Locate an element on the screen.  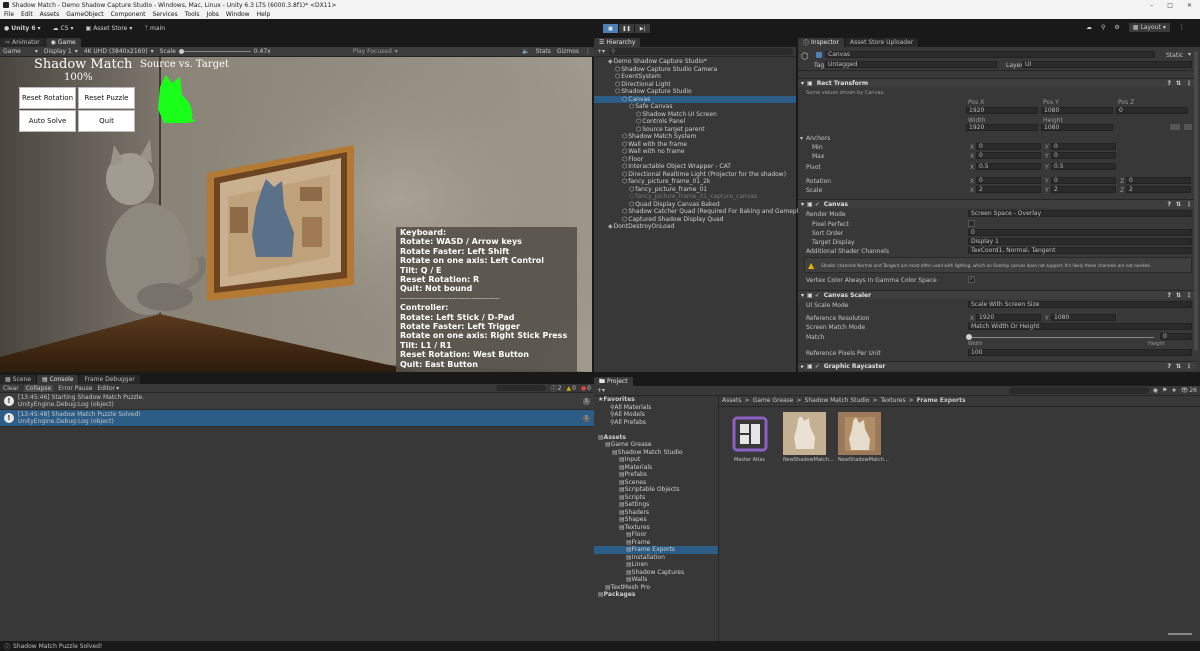
project-search-input is located at coordinates (1078, 390).